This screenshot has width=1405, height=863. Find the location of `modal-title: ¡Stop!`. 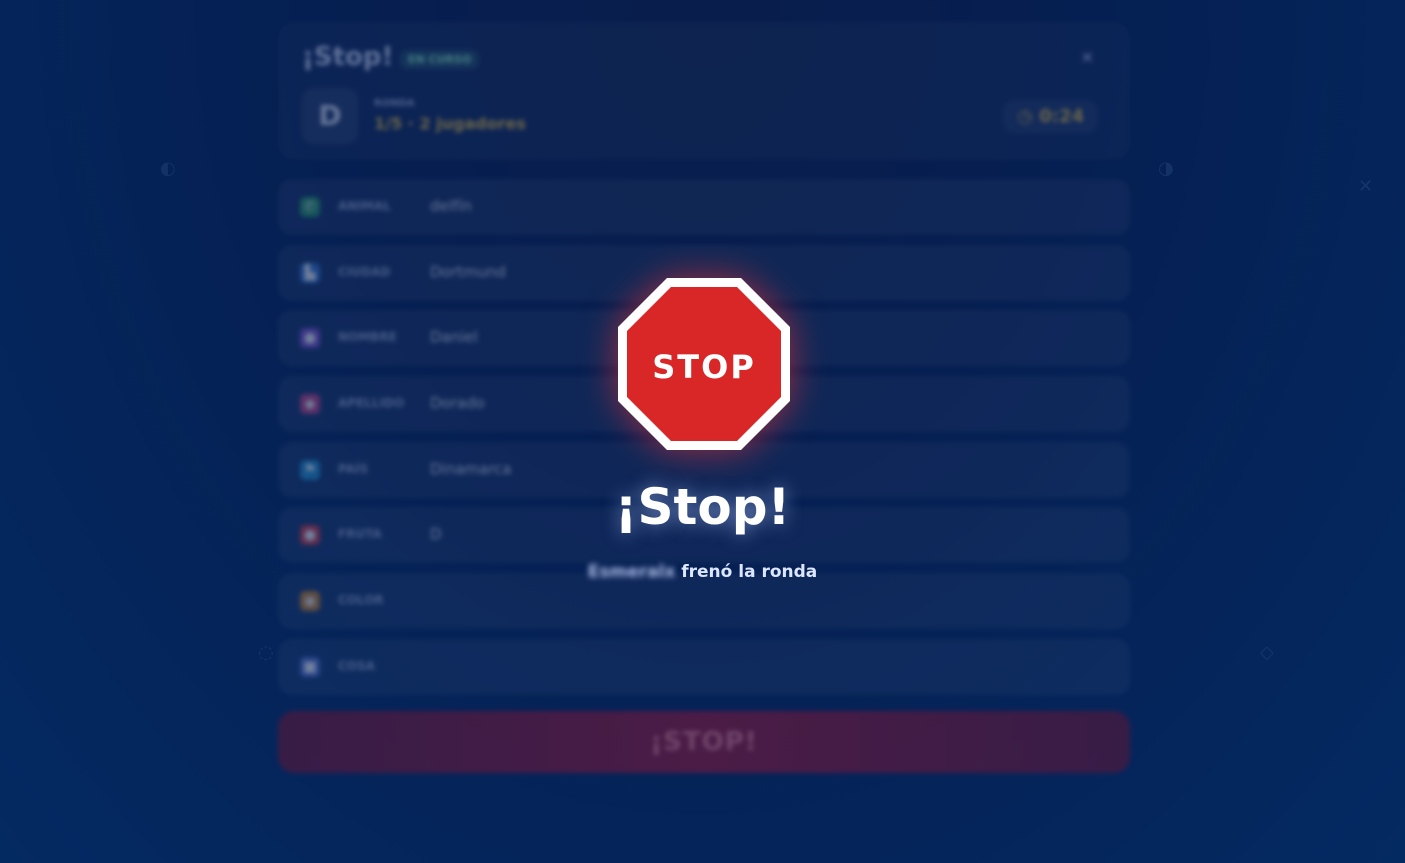

modal-title: ¡Stop! is located at coordinates (702, 507).